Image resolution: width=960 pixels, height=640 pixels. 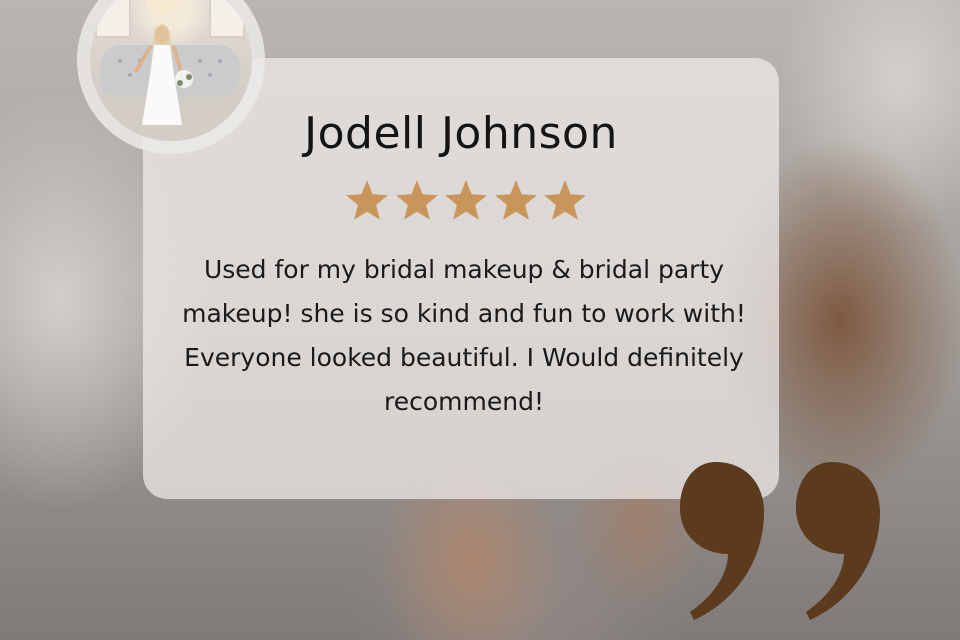 I want to click on reviewer-name: Jodell Johnson, so click(x=461, y=133).